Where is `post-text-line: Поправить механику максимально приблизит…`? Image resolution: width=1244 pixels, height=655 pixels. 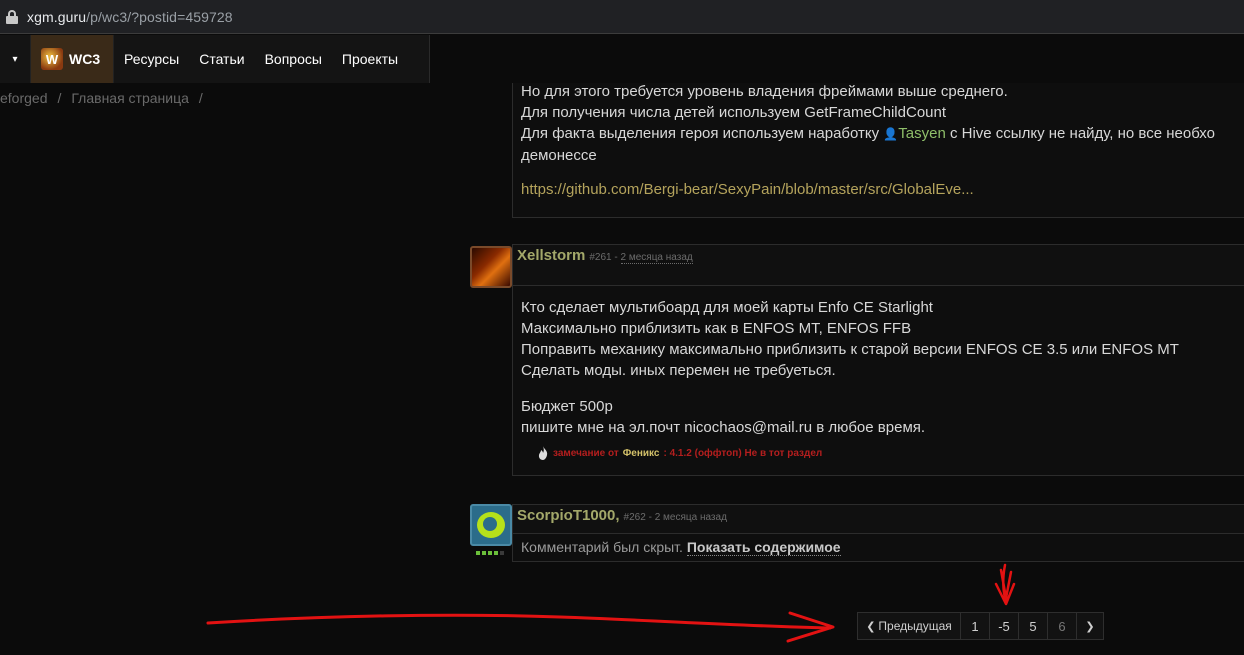
post-text-line: Поправить механику максимально приблизит… is located at coordinates (850, 349).